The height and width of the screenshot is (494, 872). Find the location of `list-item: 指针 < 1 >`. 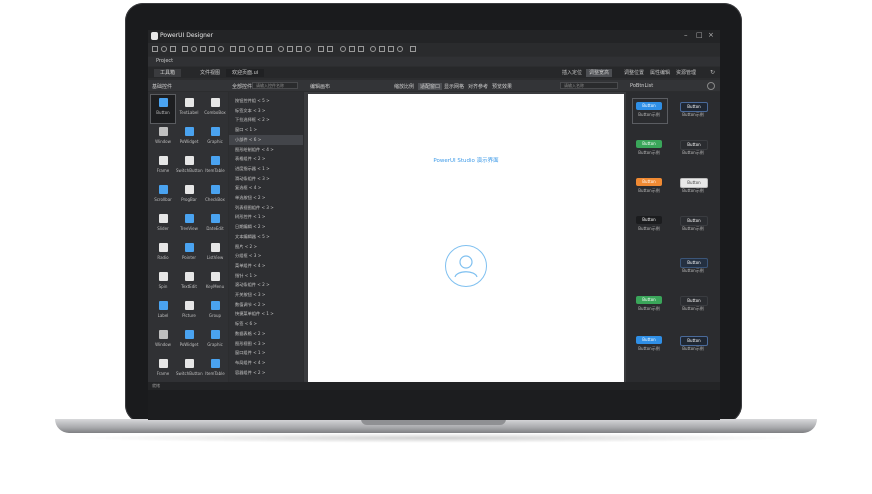

list-item: 指针 < 1 > is located at coordinates (266, 276).